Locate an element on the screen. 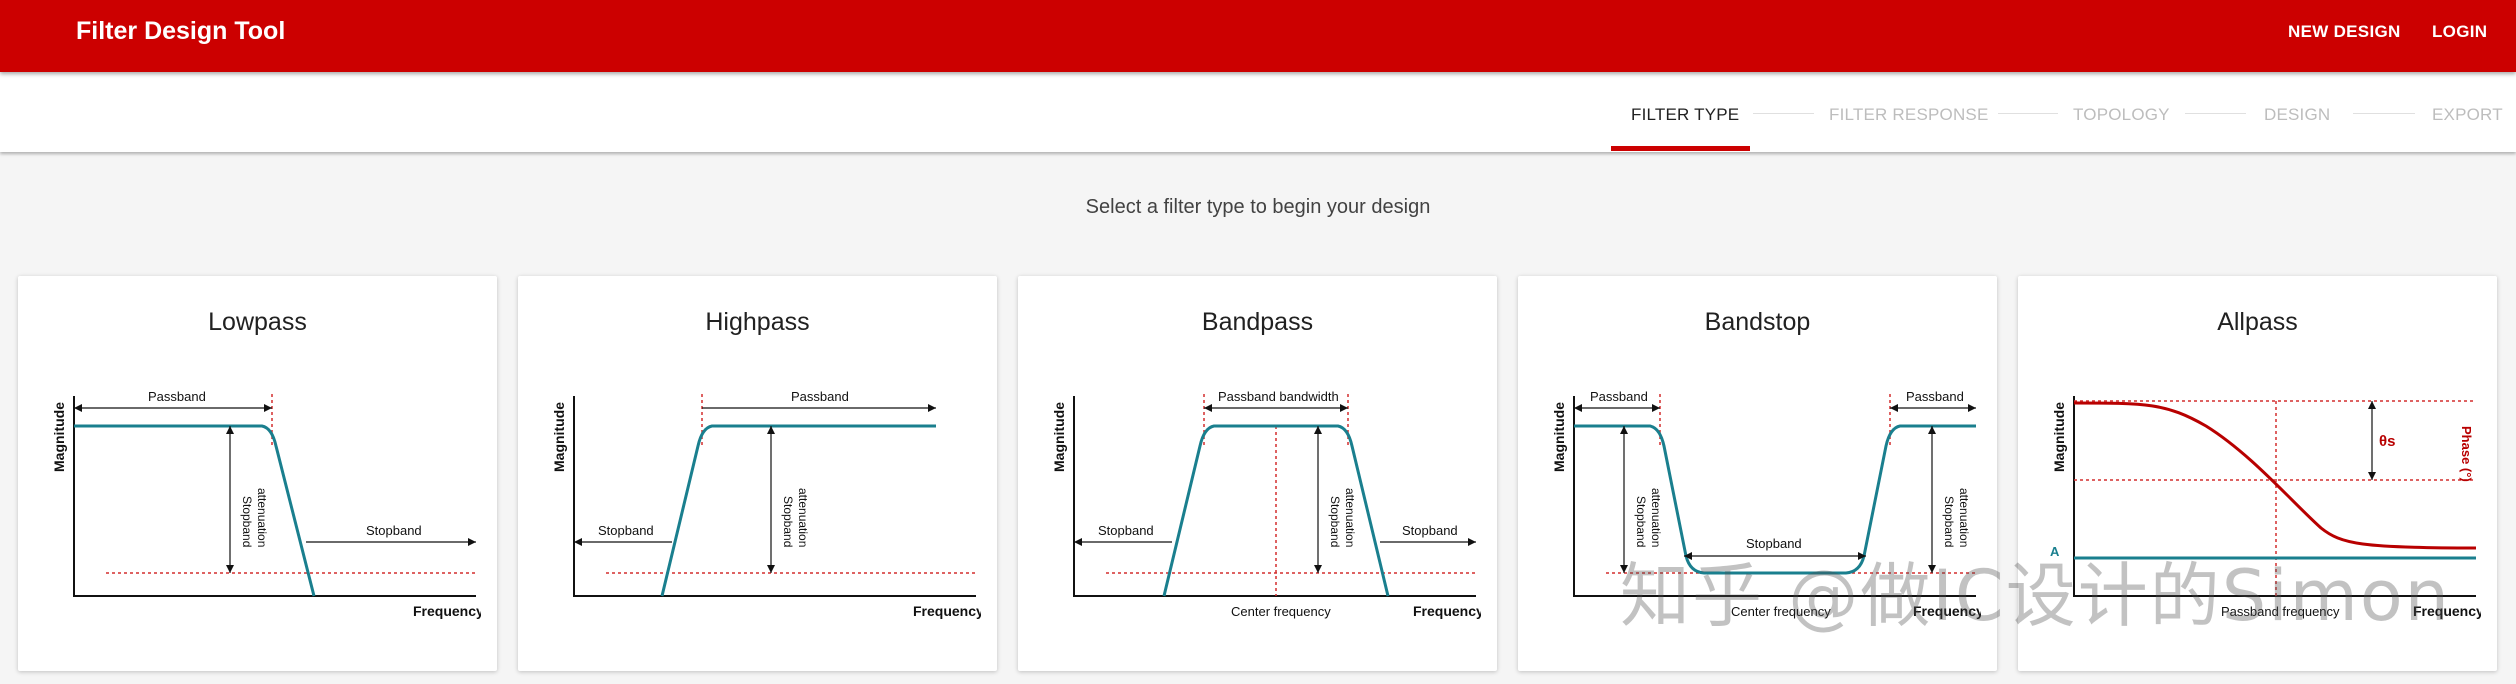  passband-frequency-label: Passband frequency is located at coordinates (2280, 611).